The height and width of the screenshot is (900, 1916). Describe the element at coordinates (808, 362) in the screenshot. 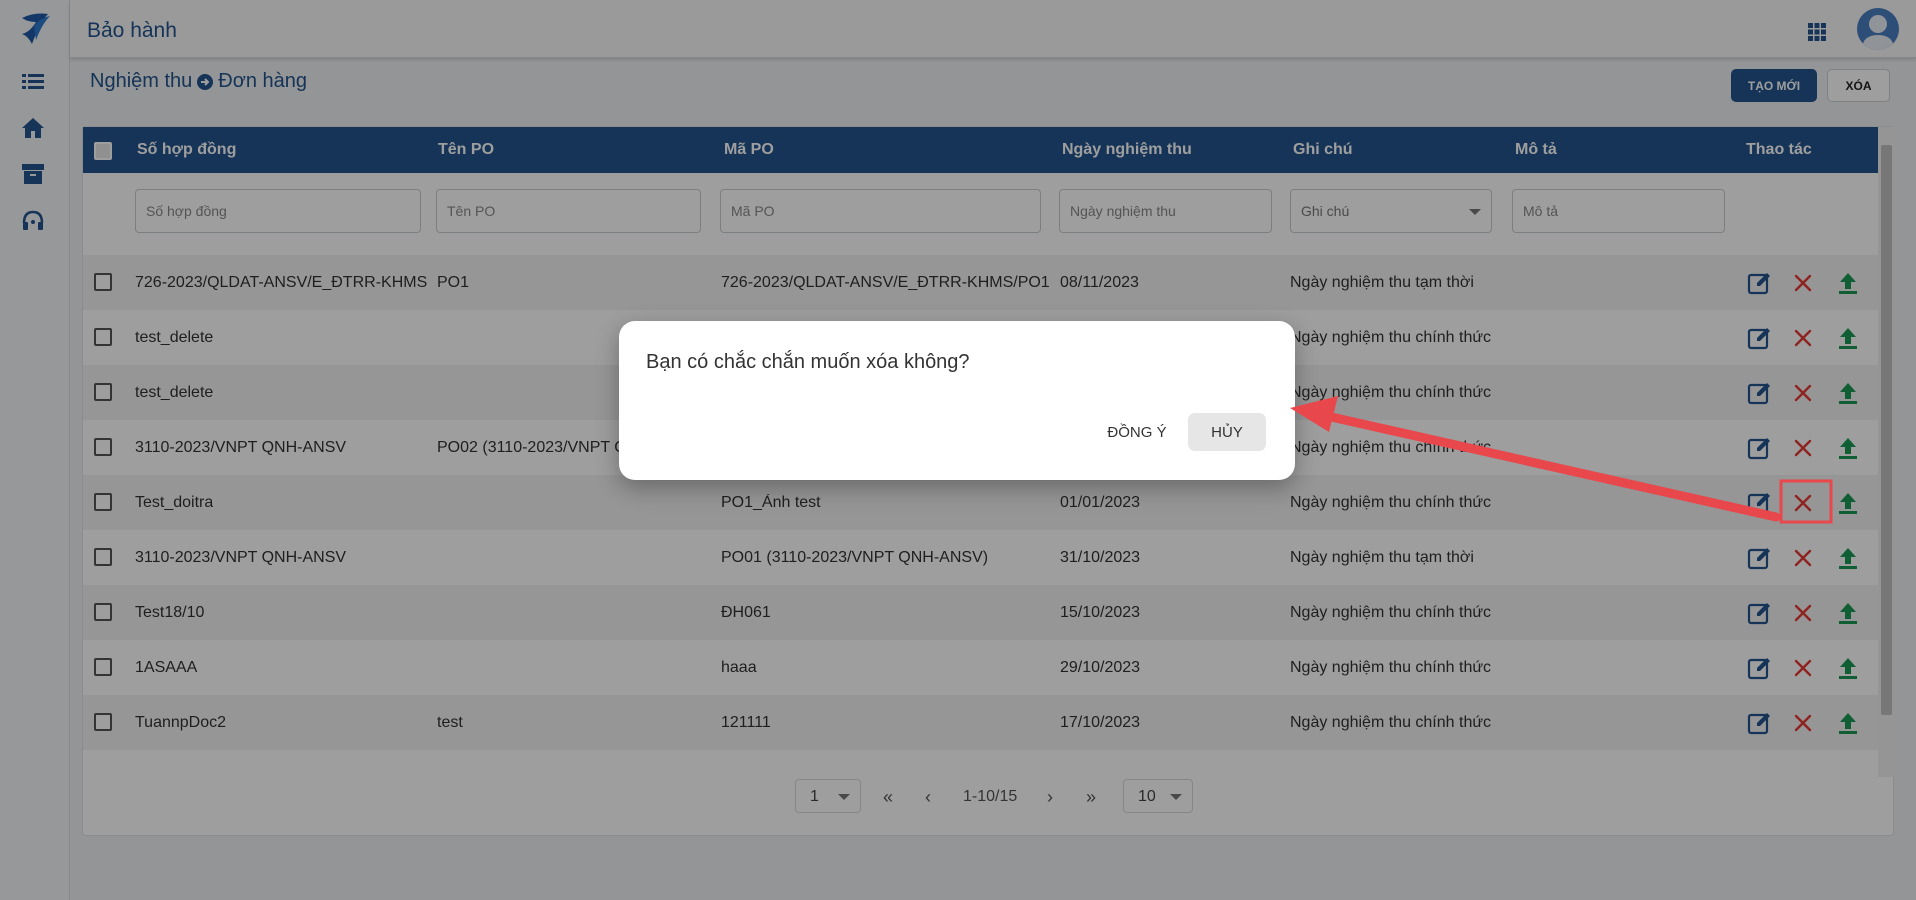

I see `dialog-message: Bạn có chắc chắn muốn xóa không?` at that location.